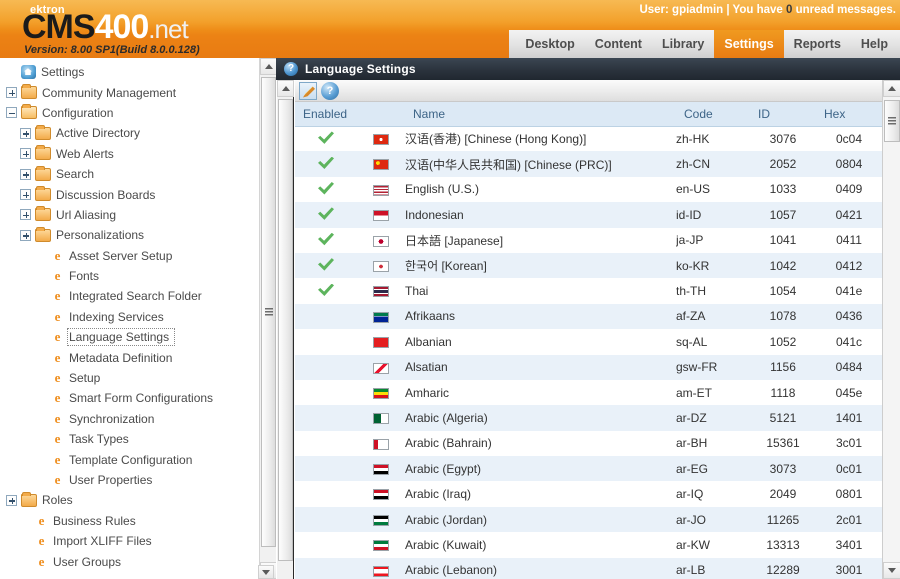 The image size is (900, 579). Describe the element at coordinates (849, 114) in the screenshot. I see `column-header-hex: Hex` at that location.